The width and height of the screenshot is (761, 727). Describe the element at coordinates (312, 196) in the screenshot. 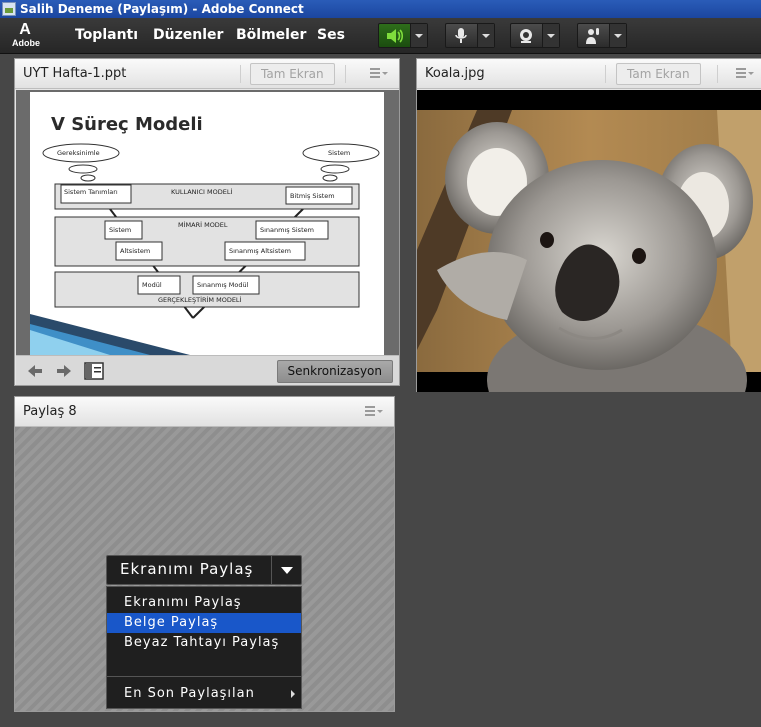

I see `label-finished-system: Bitmiş Sistem` at that location.